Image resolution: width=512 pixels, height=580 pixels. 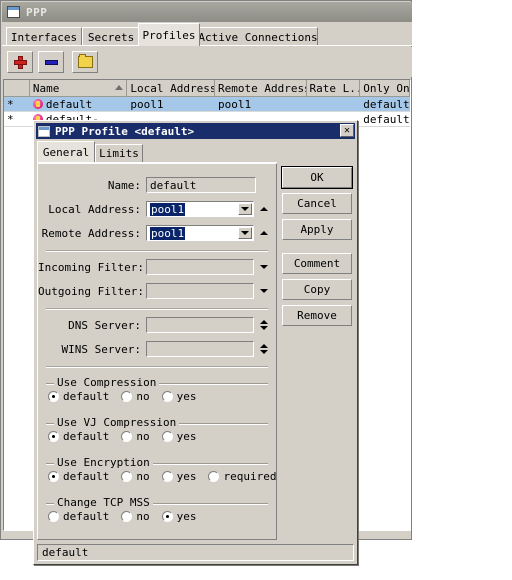 What do you see at coordinates (119, 87) in the screenshot?
I see `sort-ascending-icon` at bounding box center [119, 87].